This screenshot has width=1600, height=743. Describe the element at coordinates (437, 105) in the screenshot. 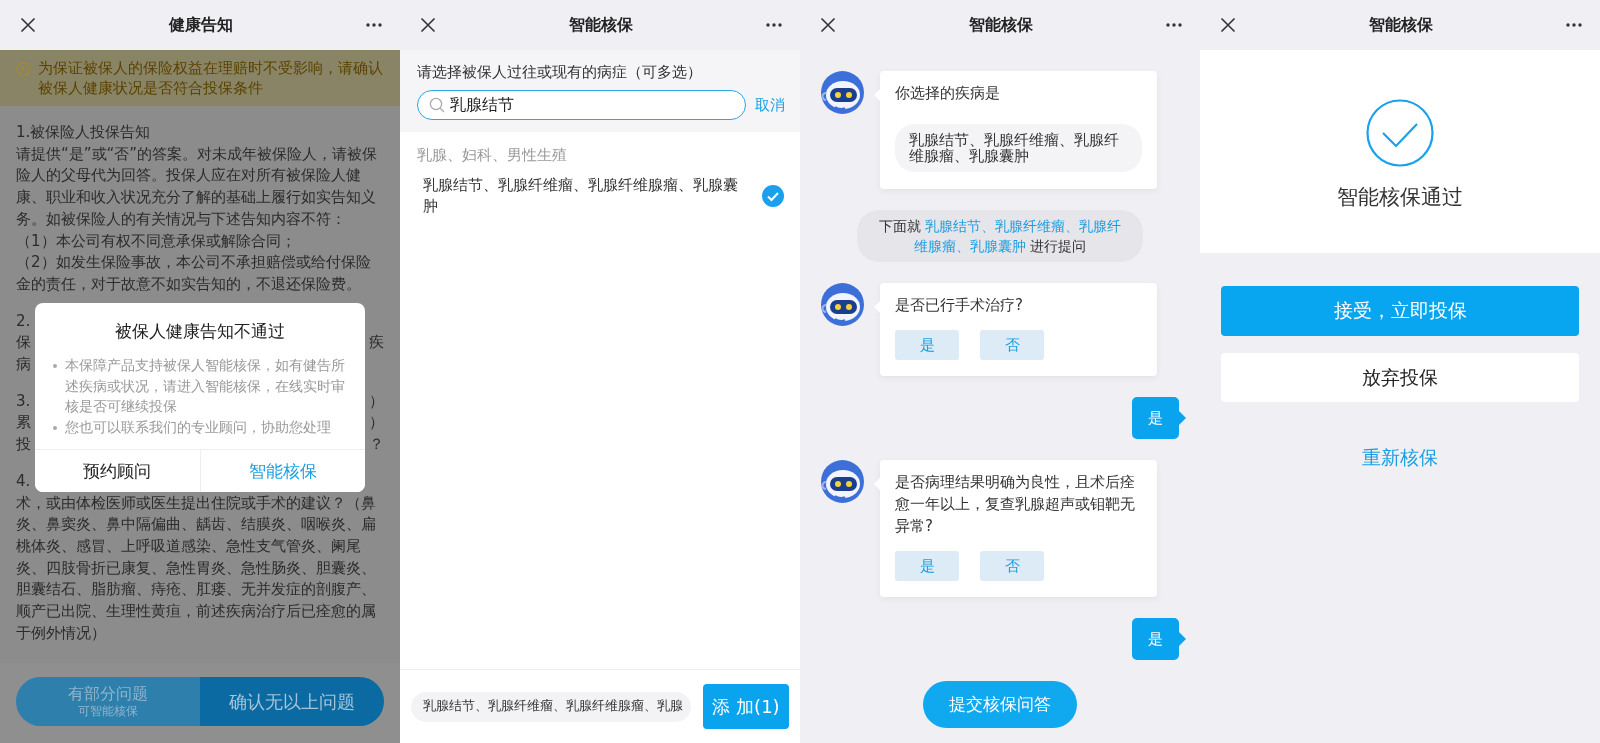

I see `search-icon` at that location.